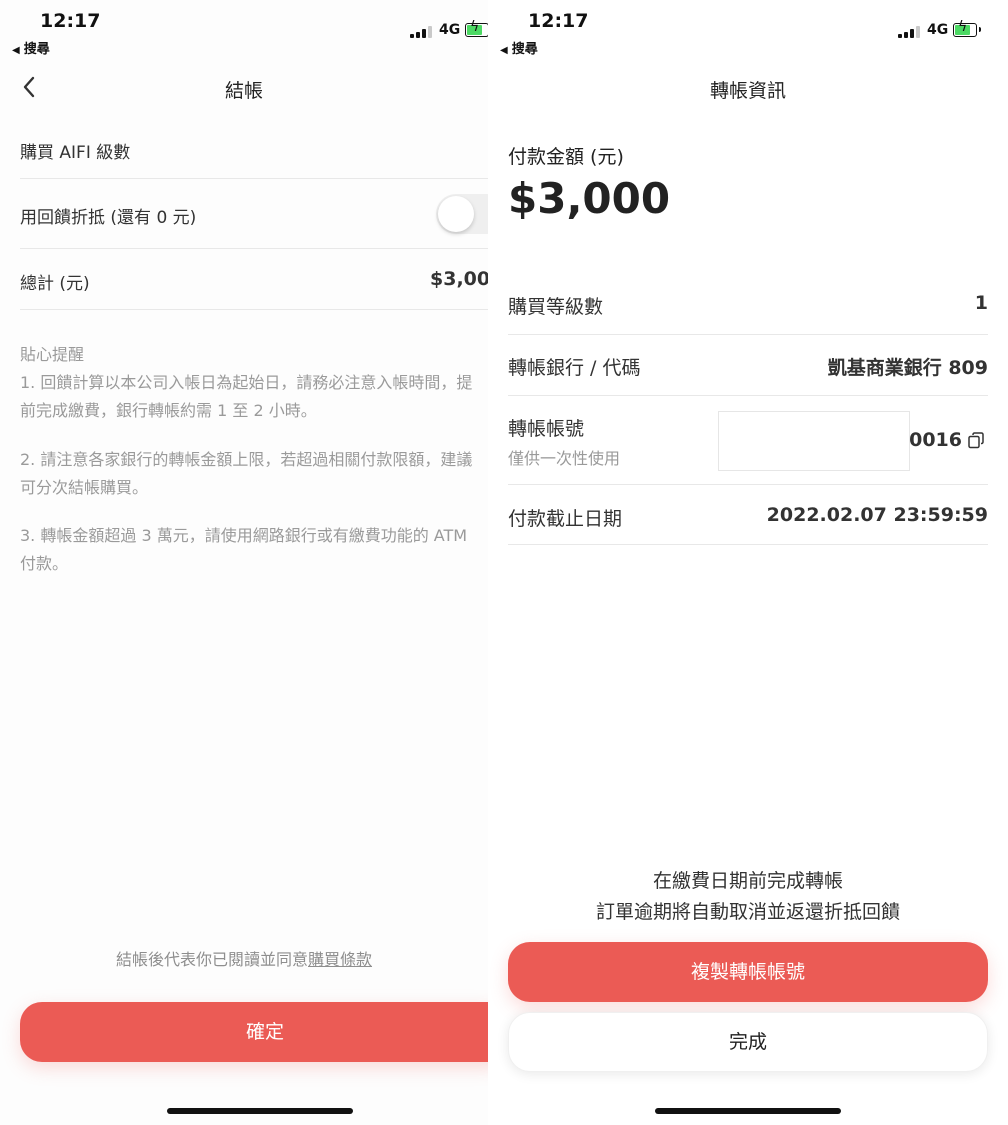 The image size is (1008, 1125). Describe the element at coordinates (877, 515) in the screenshot. I see `deadline-value: 2022.02.07 23:59:59` at that location.